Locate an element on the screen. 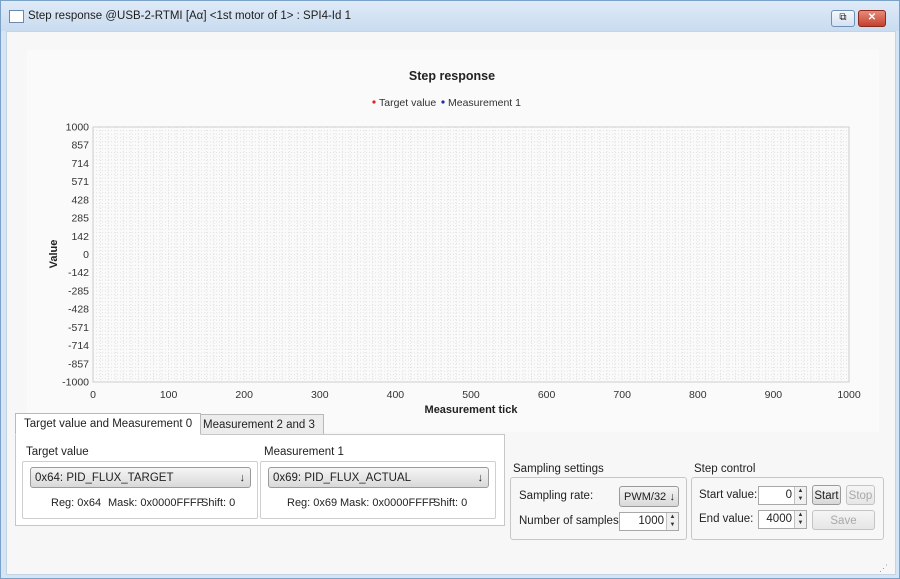  x-tick-label: 300 is located at coordinates (320, 395).